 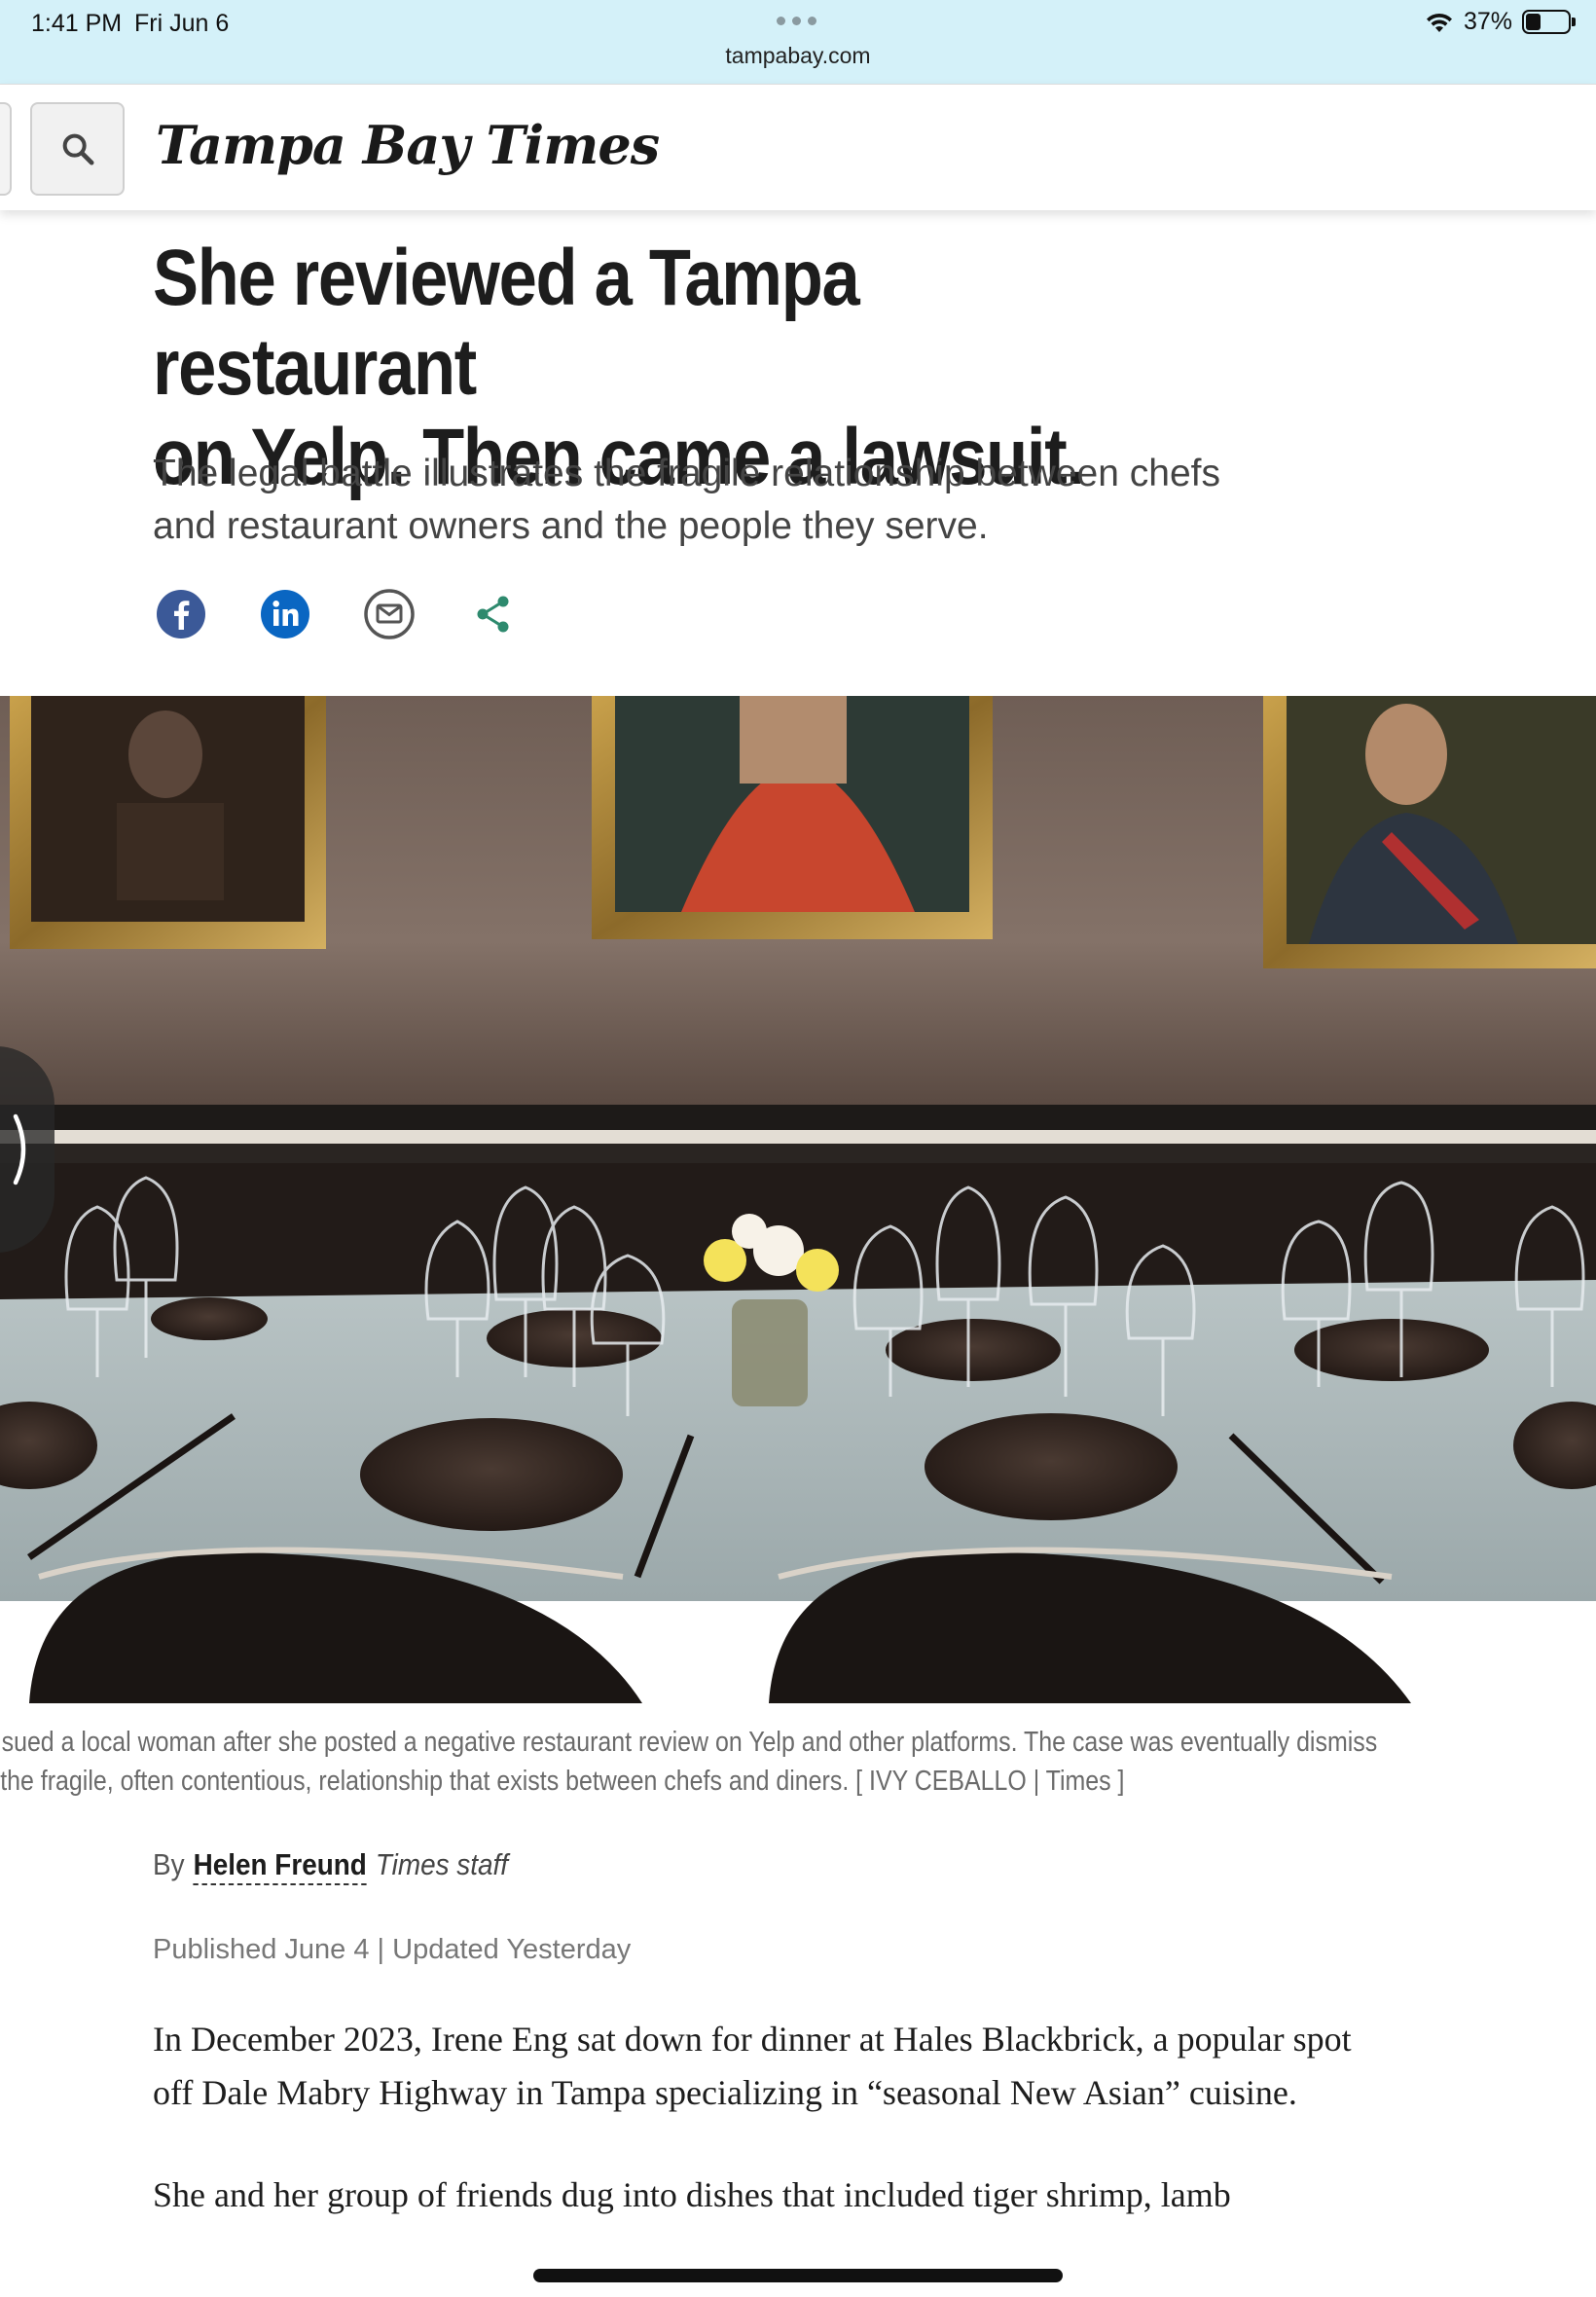 I want to click on headline-line-1: She reviewed a Tampa restaurant, so click(x=507, y=323).